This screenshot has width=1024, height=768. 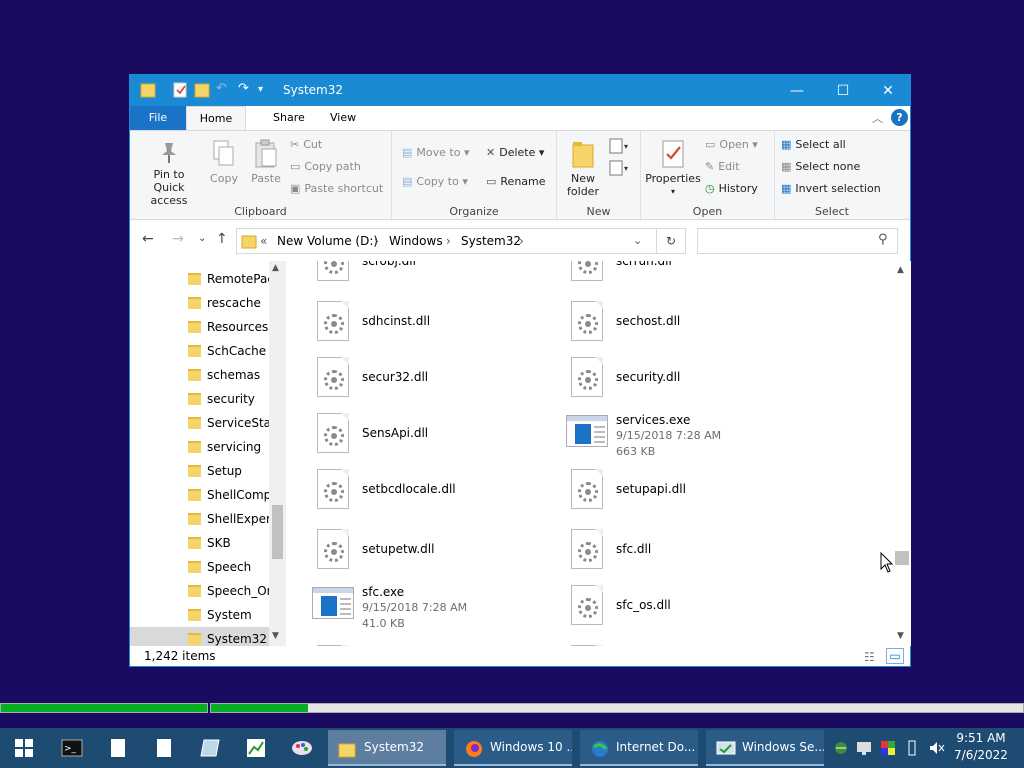 I want to click on clock: 9:51 AM 7/6/2022, so click(x=981, y=747).